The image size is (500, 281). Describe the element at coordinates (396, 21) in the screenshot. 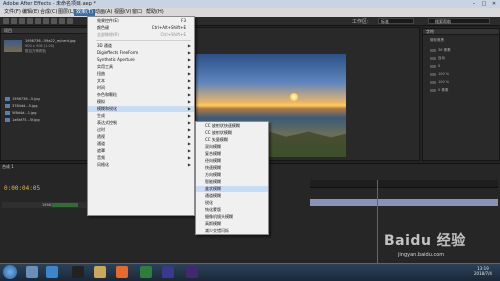

I see `workspace-select: 标准` at that location.